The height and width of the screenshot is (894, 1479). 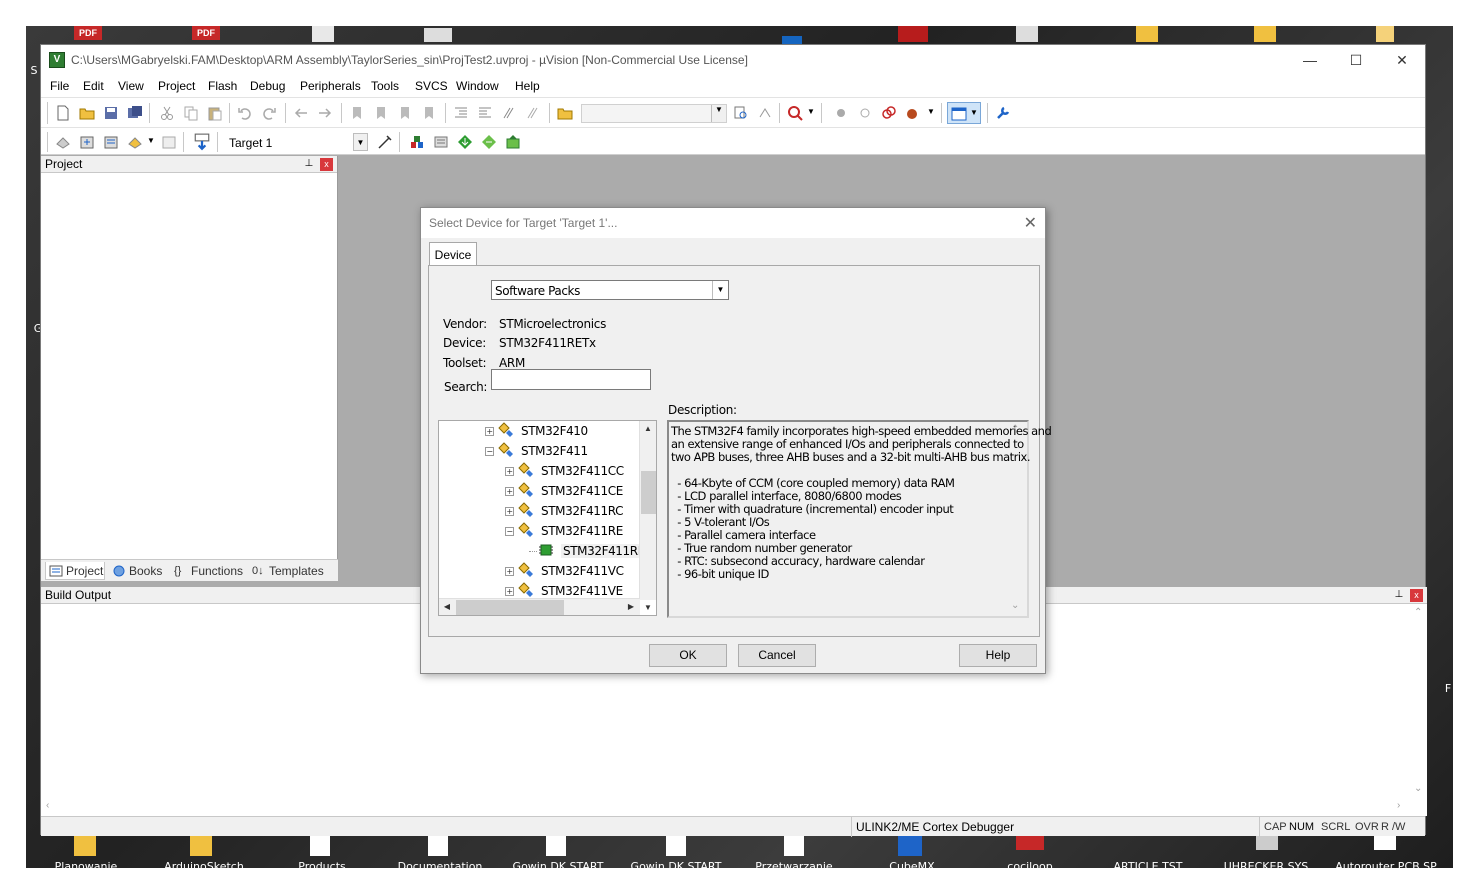 What do you see at coordinates (296, 142) in the screenshot?
I see `target-select: Target 1 ▼` at bounding box center [296, 142].